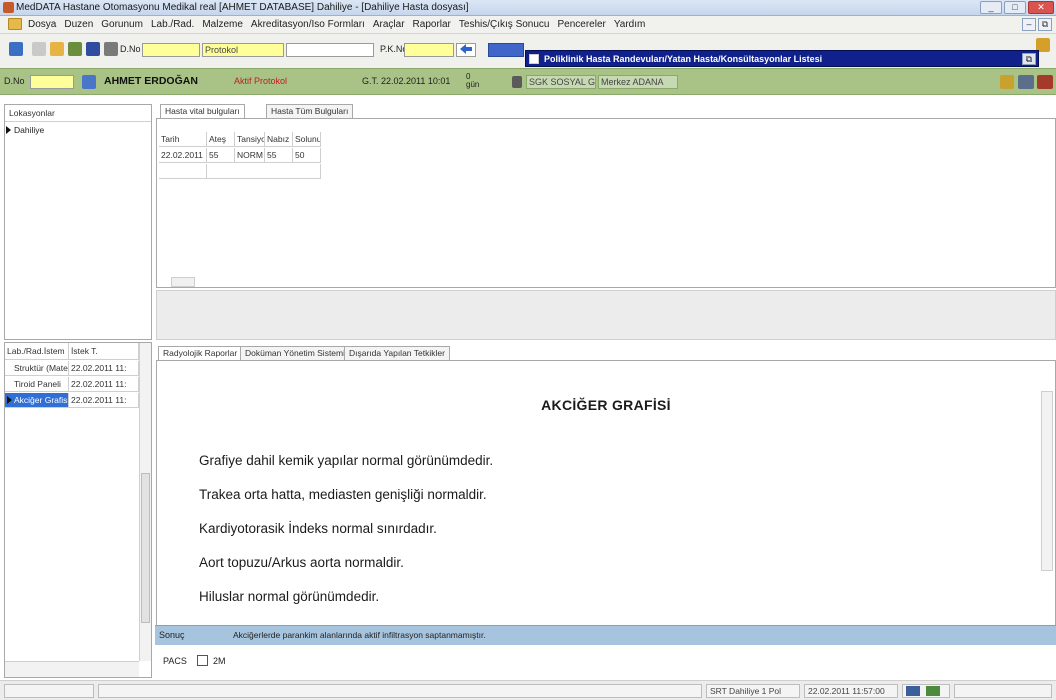 Image resolution: width=1056 pixels, height=700 pixels. Describe the element at coordinates (89, 82) in the screenshot. I see `patient-search-icon` at that location.